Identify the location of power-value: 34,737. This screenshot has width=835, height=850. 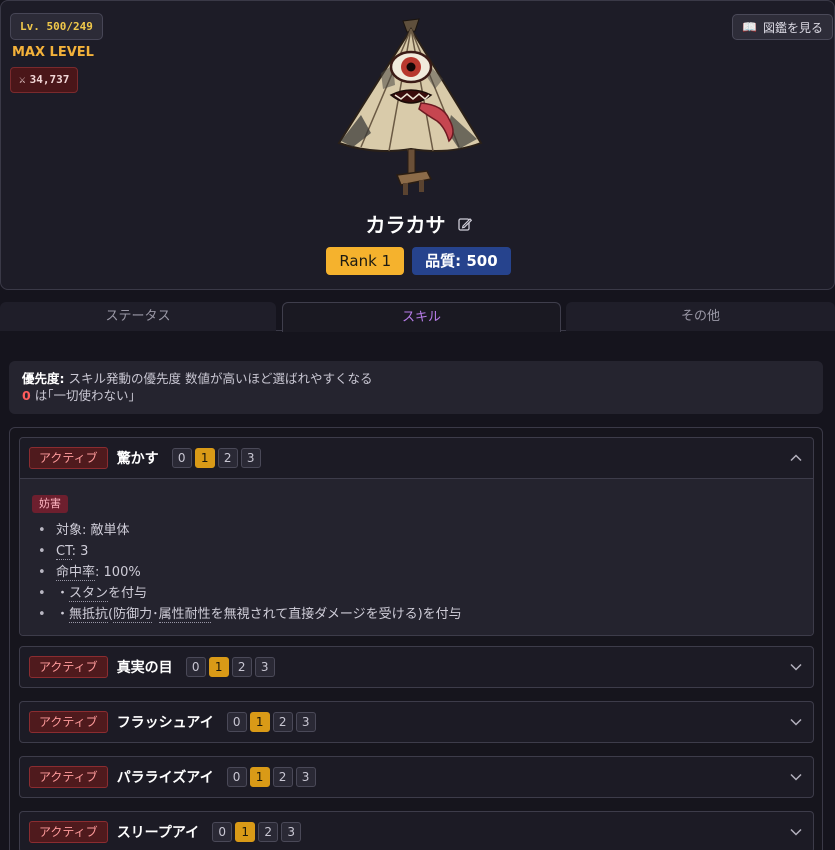
(49, 79).